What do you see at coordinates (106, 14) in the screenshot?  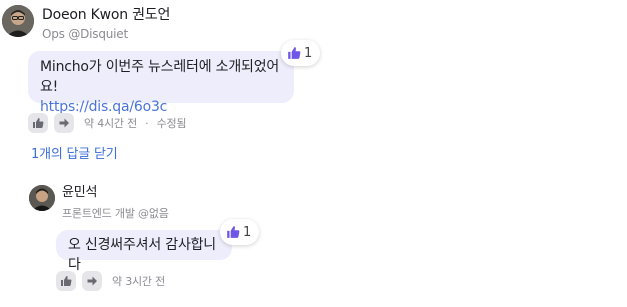 I see `author-name: Doeon Kwon 권도언` at bounding box center [106, 14].